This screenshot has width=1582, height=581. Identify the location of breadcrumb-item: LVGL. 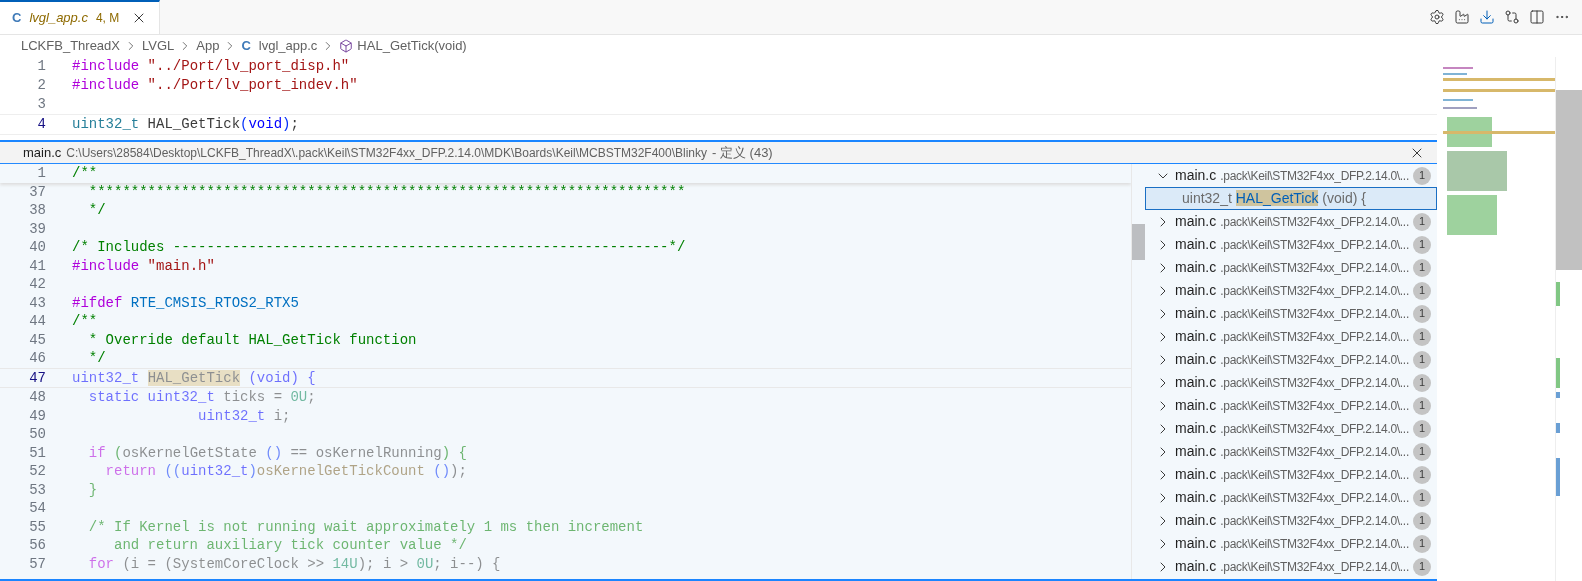
(158, 46).